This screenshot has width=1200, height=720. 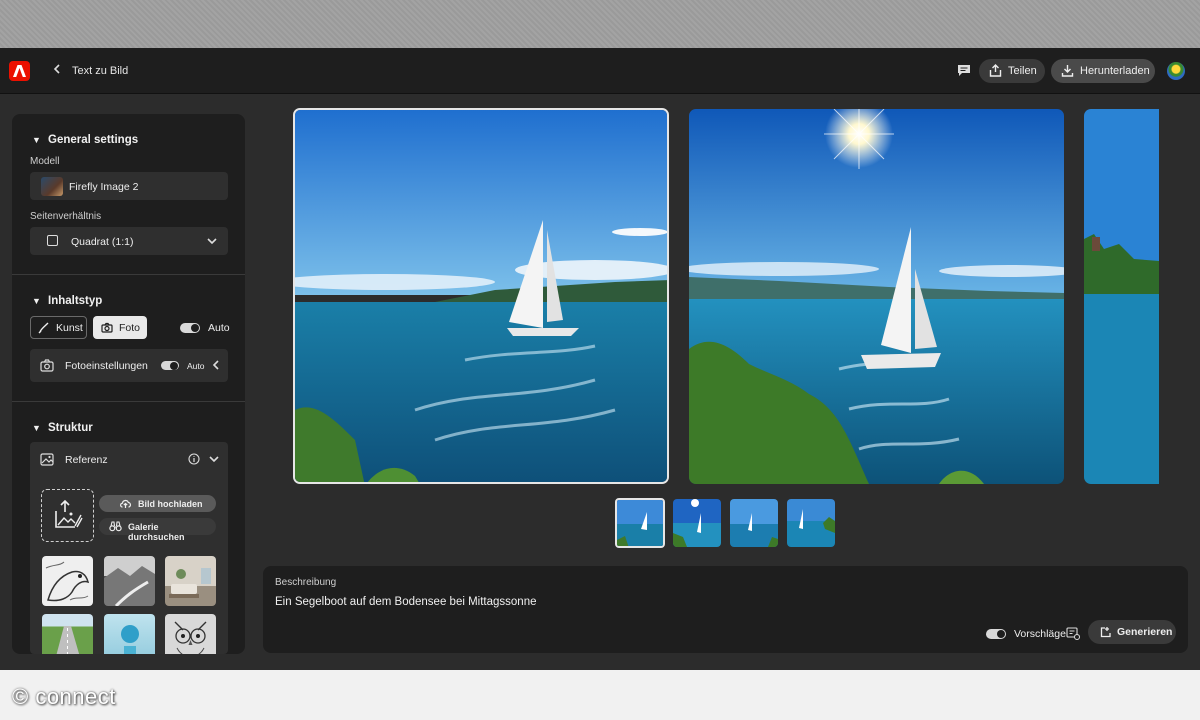 I want to click on content-type-photo-button: Foto, so click(x=120, y=327).